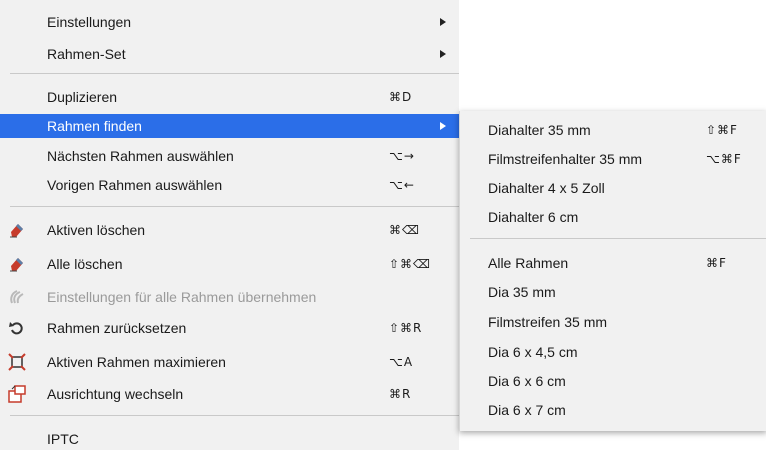 The width and height of the screenshot is (766, 451). What do you see at coordinates (140, 156) in the screenshot?
I see `menu-item-label: Nächsten Rahmen auswählen` at bounding box center [140, 156].